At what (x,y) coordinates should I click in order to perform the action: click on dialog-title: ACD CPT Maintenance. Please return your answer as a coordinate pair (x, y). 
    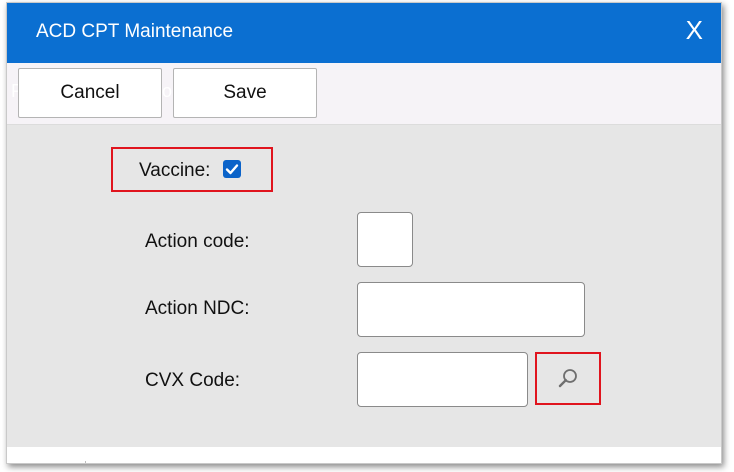
    Looking at the image, I should click on (135, 31).